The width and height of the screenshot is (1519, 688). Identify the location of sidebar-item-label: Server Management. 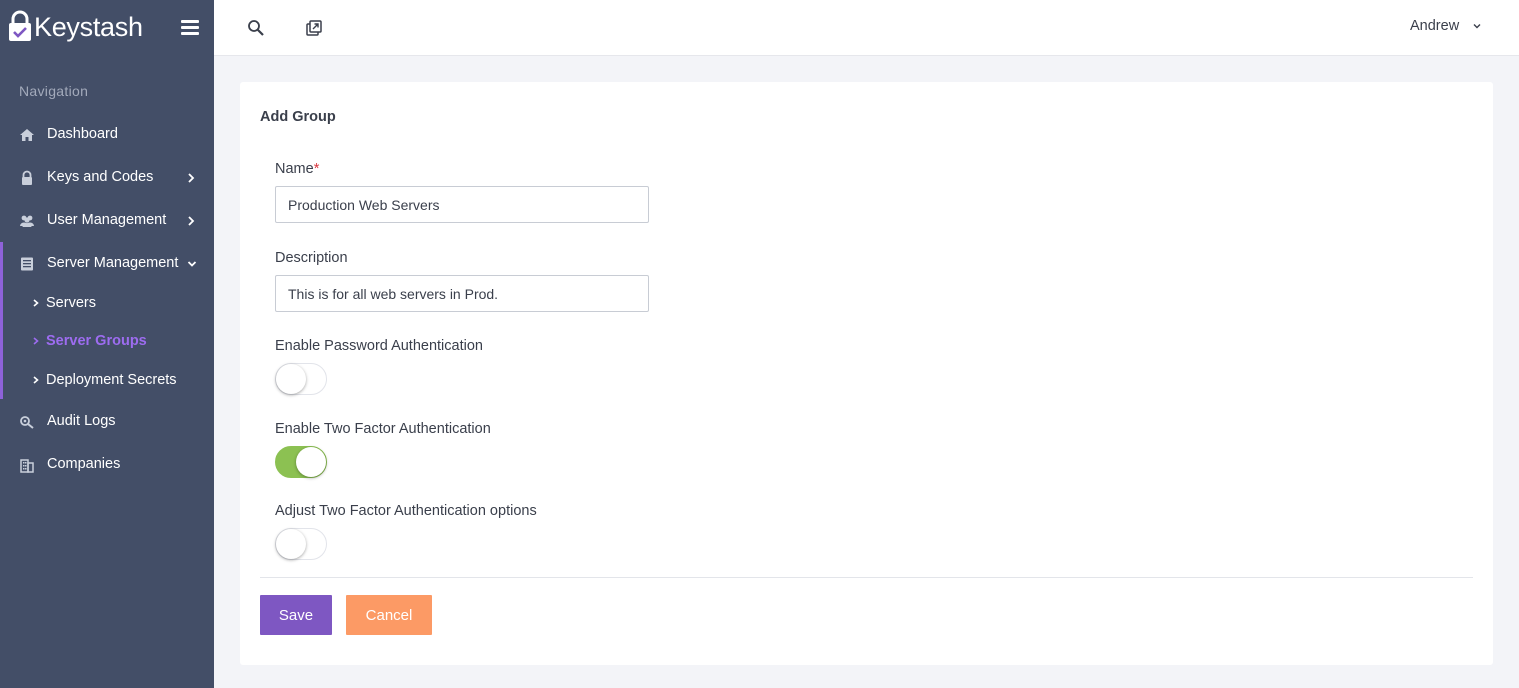
(113, 263).